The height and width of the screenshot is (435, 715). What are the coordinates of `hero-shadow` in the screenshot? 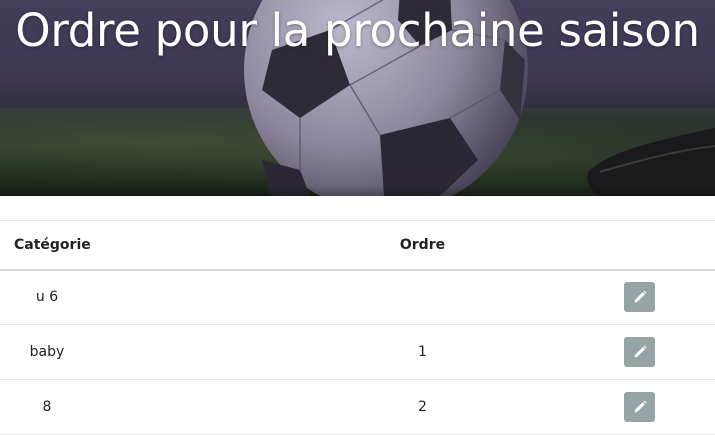 It's located at (357, 191).